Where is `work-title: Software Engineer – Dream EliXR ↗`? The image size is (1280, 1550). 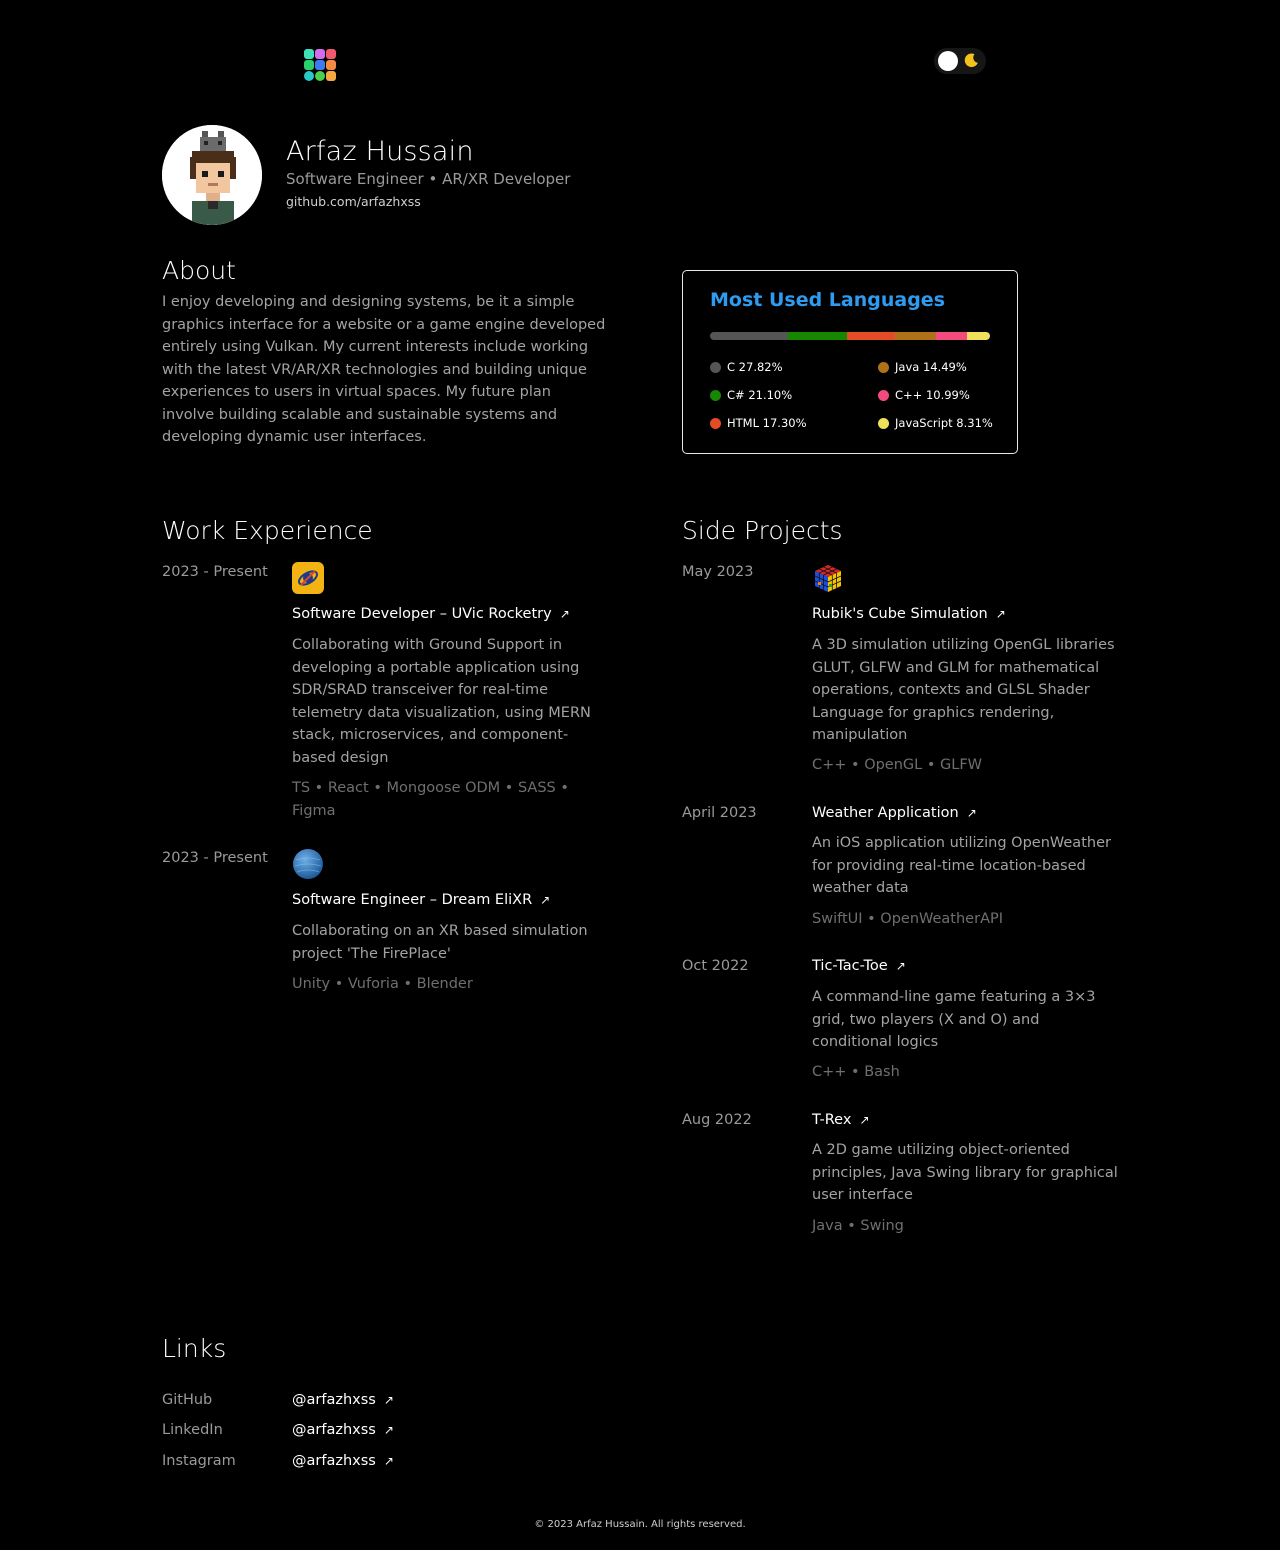 work-title: Software Engineer – Dream EliXR ↗ is located at coordinates (421, 900).